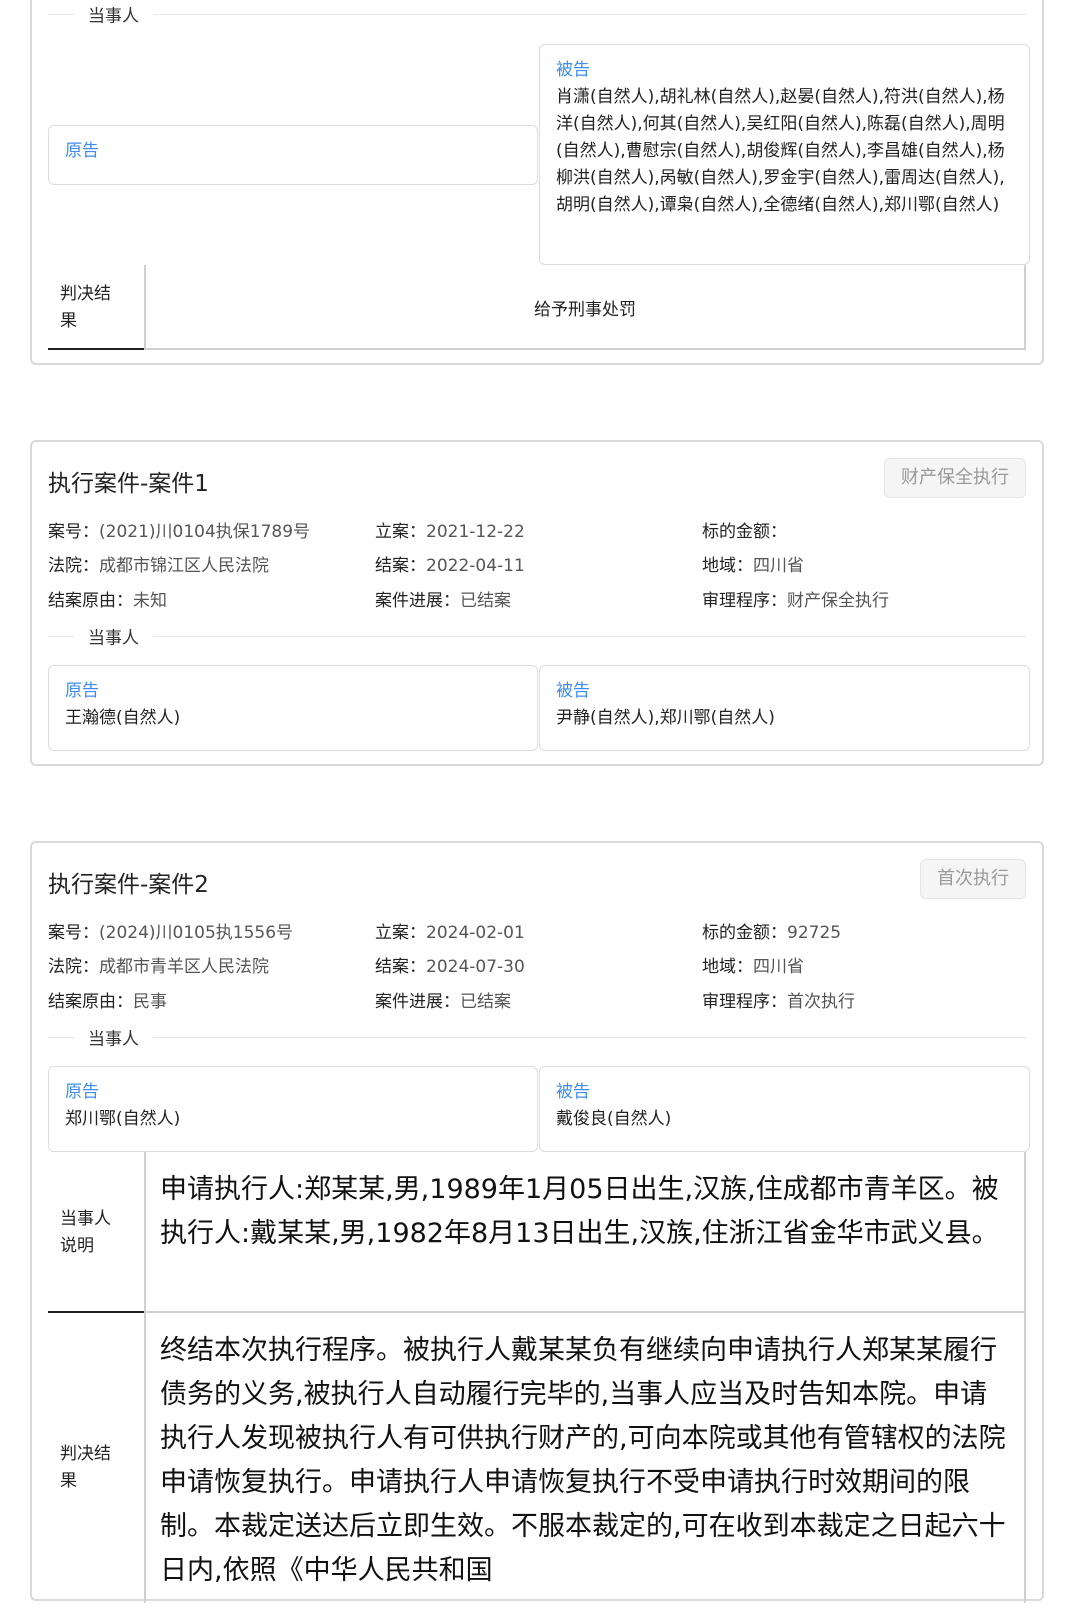  I want to click on plaintiff-box: 原告 郑川鄂(自然人), so click(293, 1109).